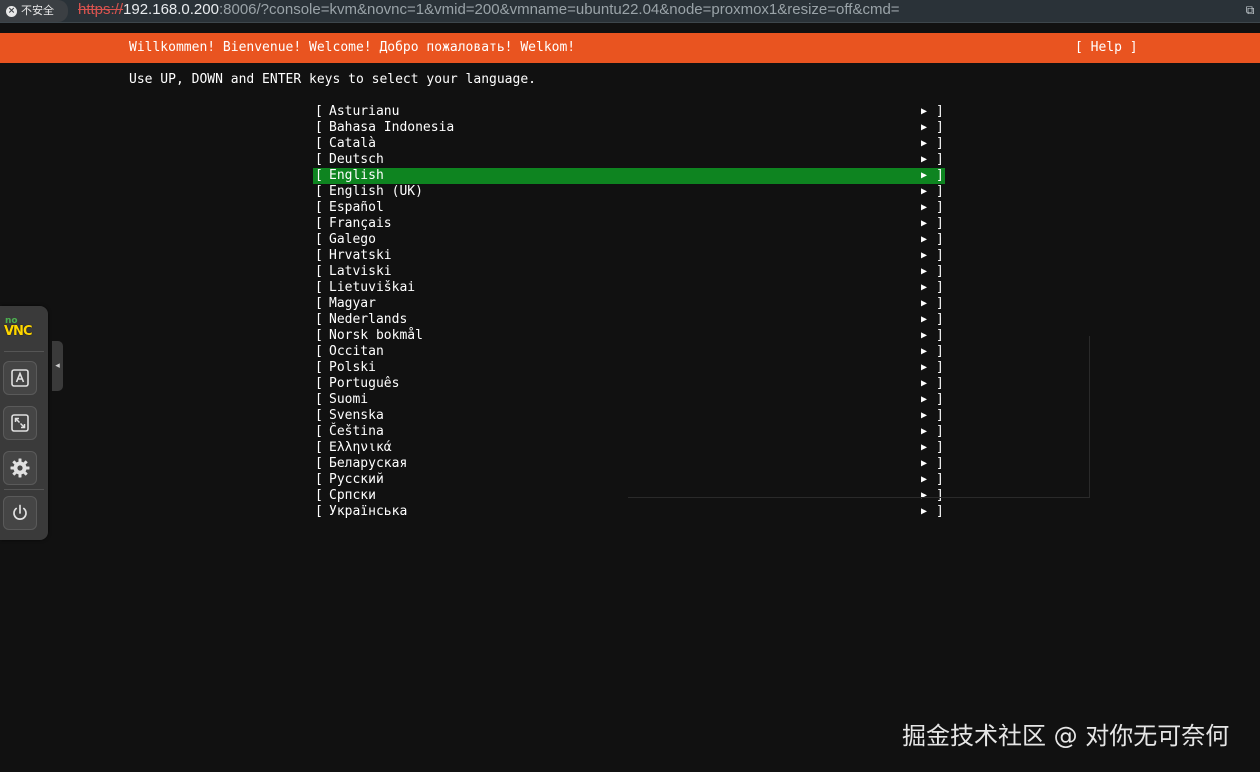 This screenshot has width=1260, height=772. Describe the element at coordinates (352, 303) in the screenshot. I see `language-name: Magyar` at that location.